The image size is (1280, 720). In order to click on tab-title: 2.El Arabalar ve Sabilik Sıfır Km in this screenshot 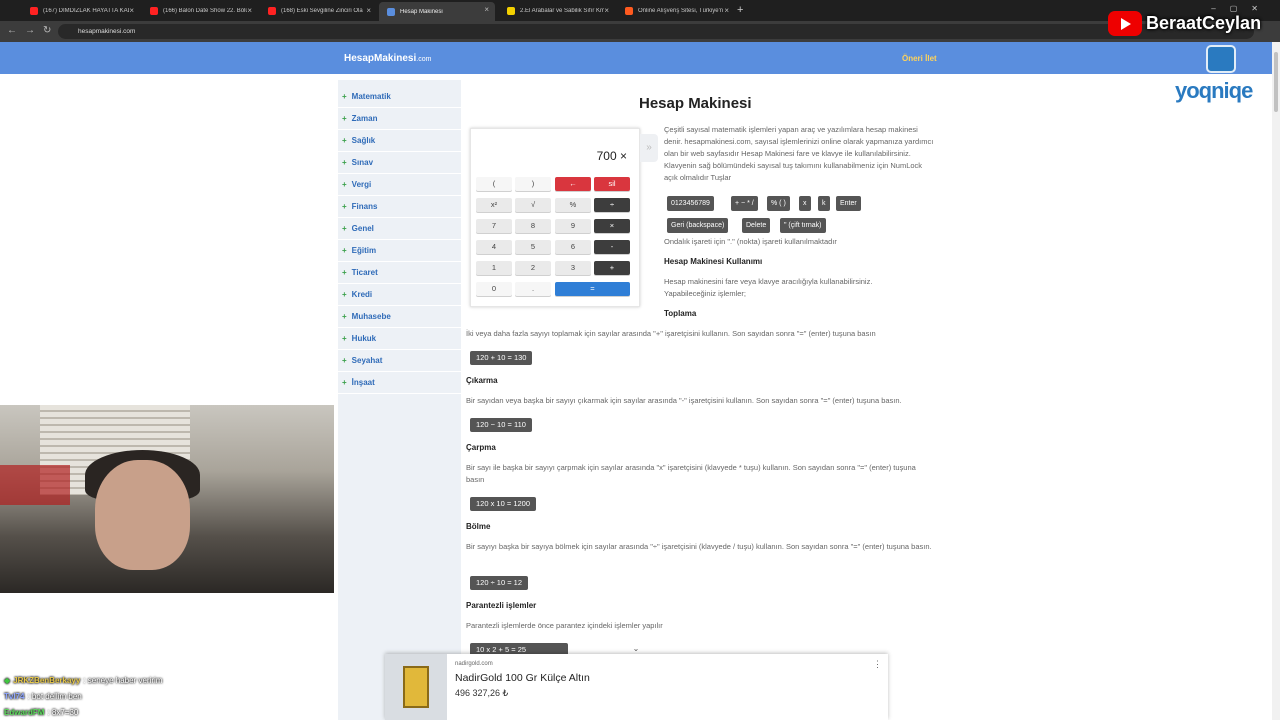, I will do `click(562, 10)`.